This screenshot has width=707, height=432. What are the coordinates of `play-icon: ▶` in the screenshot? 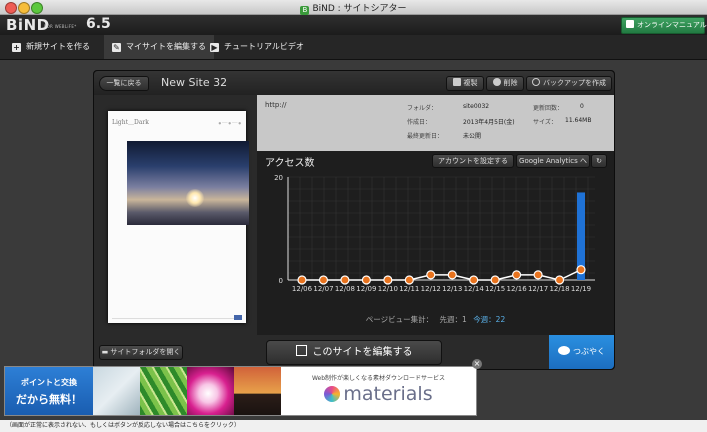 It's located at (214, 47).